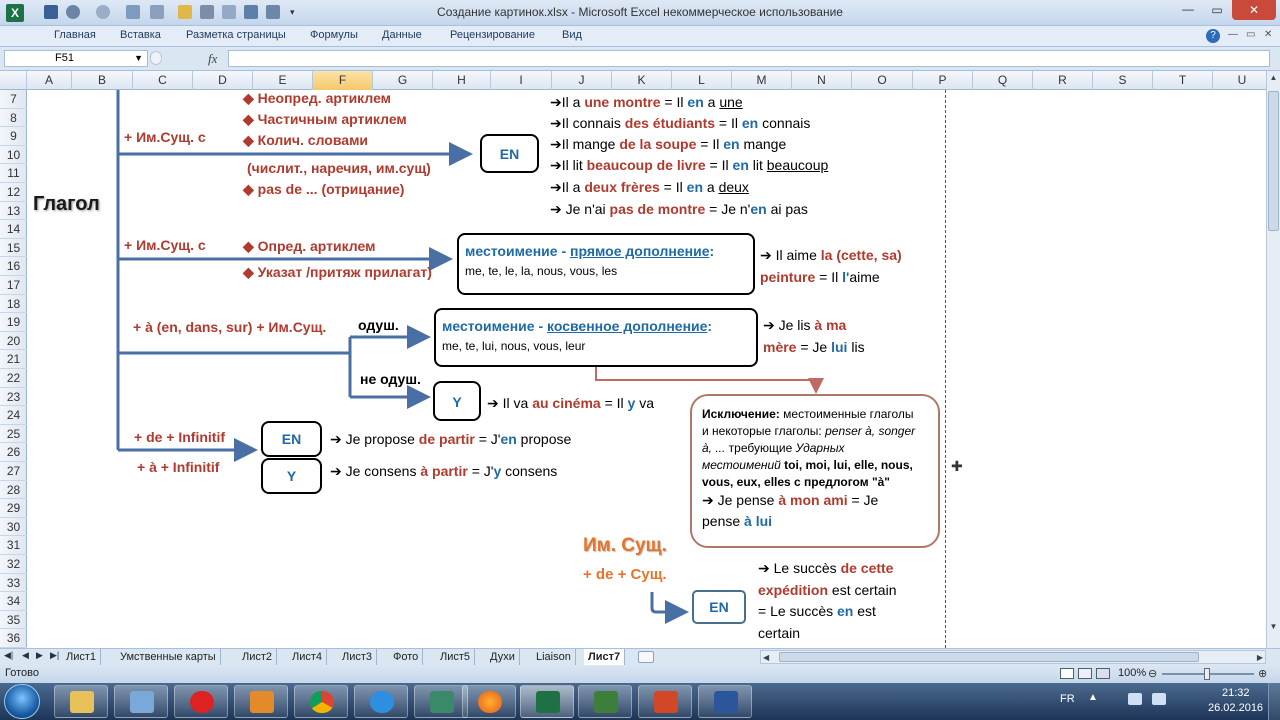  What do you see at coordinates (503, 657) in the screenshot?
I see `sheet-tab: Духи` at bounding box center [503, 657].